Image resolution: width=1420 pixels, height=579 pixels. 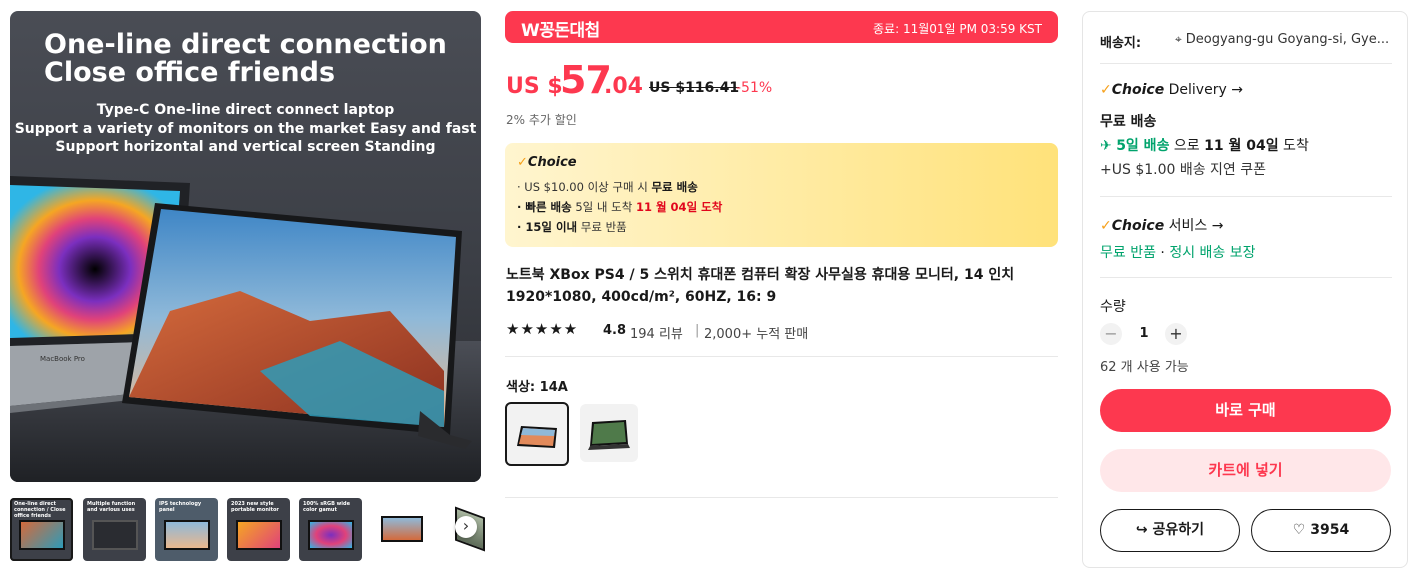 I want to click on star-rating-icon: ★★★★★, so click(x=542, y=329).